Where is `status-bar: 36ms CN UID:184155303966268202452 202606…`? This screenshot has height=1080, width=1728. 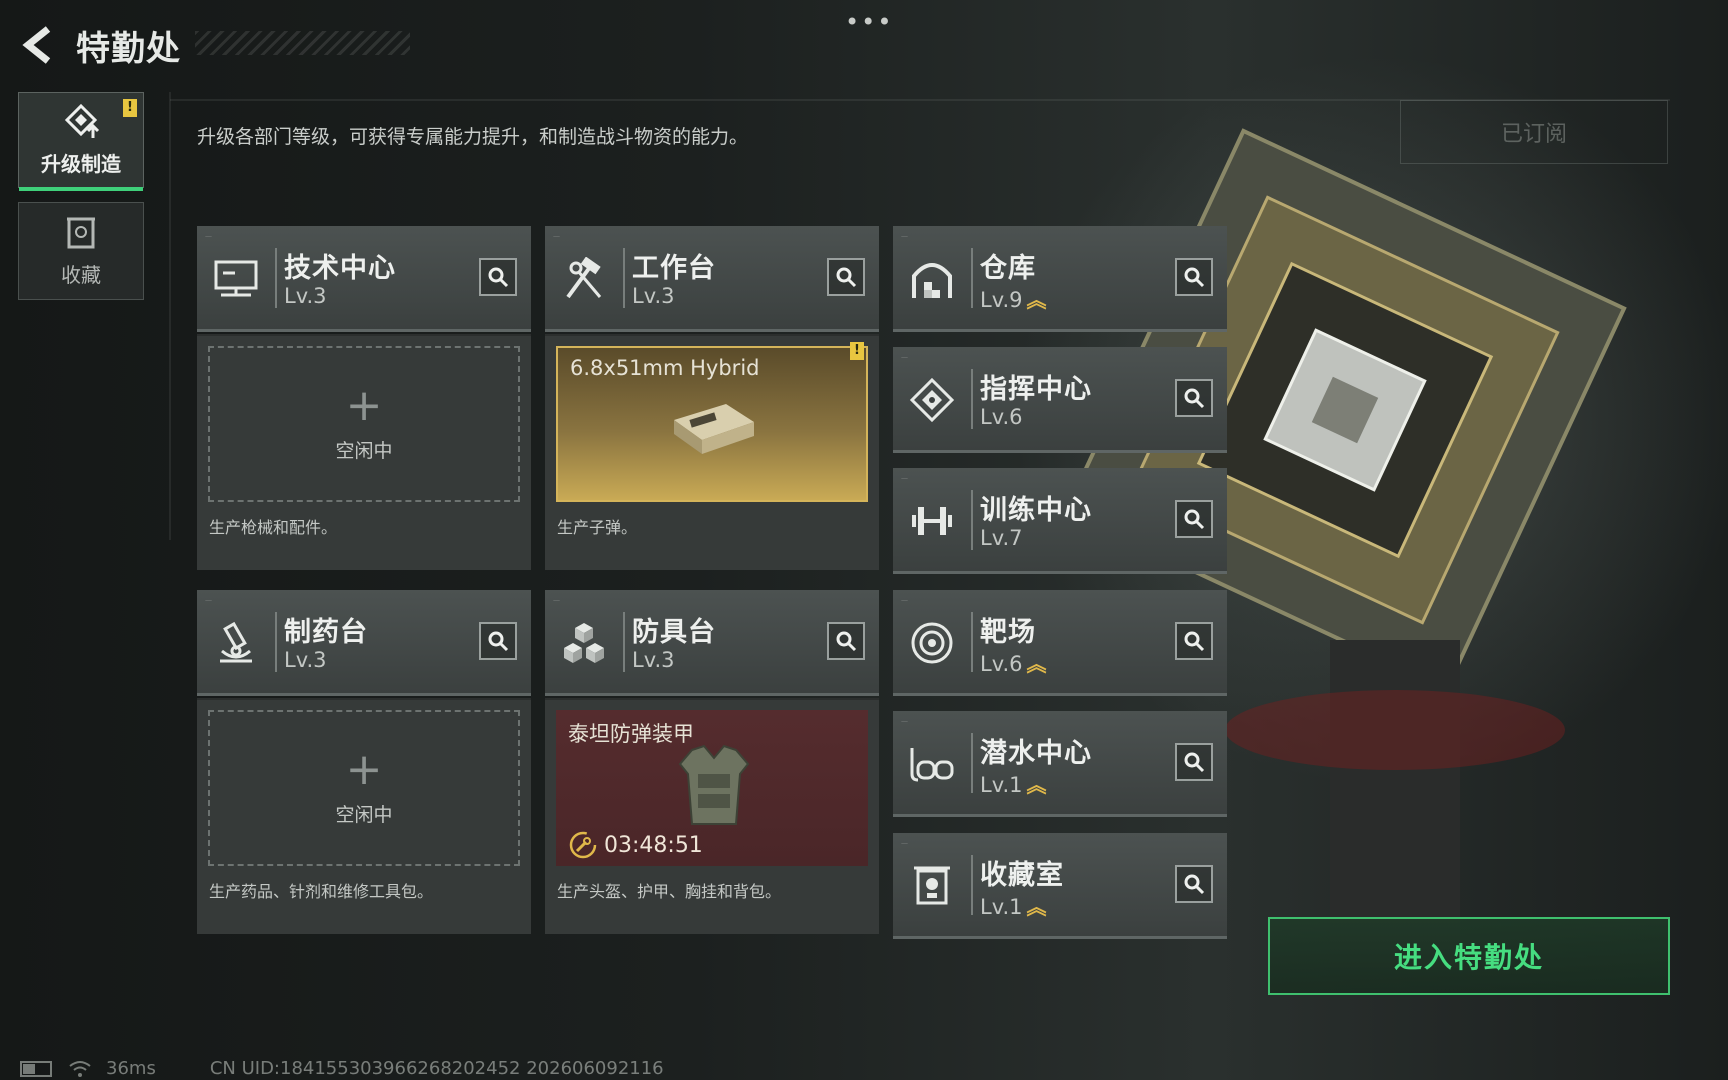 status-bar: 36ms CN UID:184155303966268202452 202606… is located at coordinates (342, 1068).